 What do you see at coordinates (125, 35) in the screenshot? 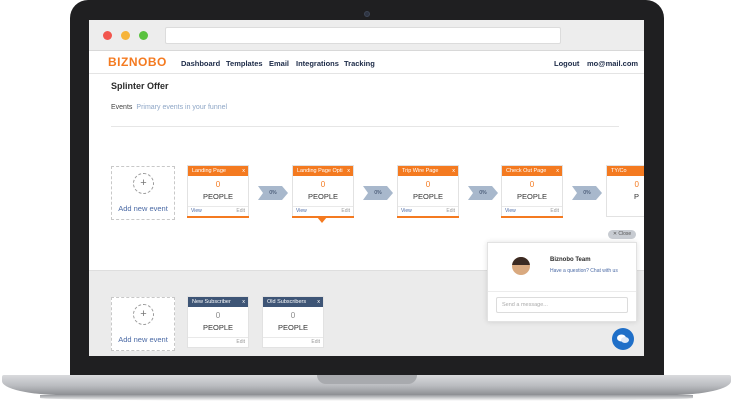
I see `minimize-window-icon` at bounding box center [125, 35].